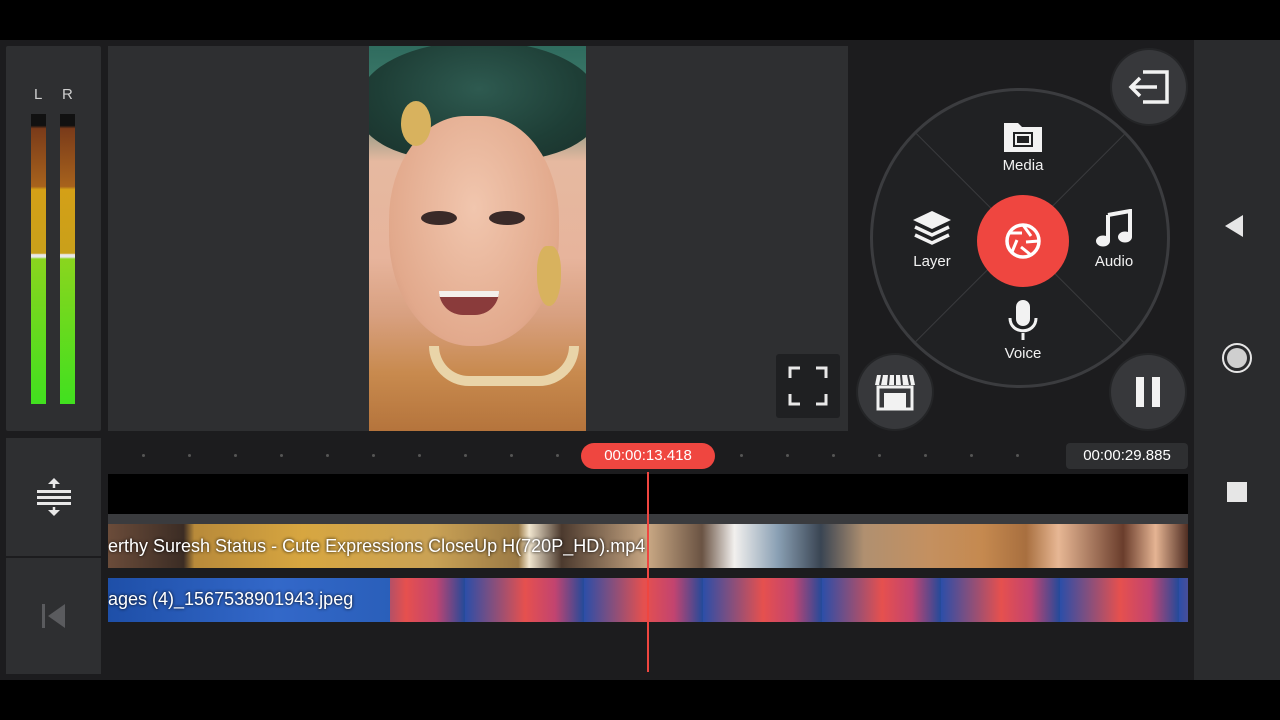 This screenshot has width=1280, height=720. What do you see at coordinates (1023, 320) in the screenshot?
I see `microphone-icon` at bounding box center [1023, 320].